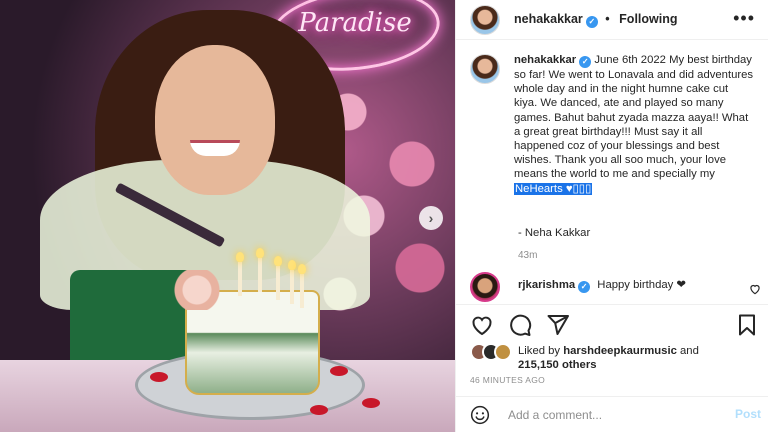 Image resolution: width=768 pixels, height=432 pixels. What do you see at coordinates (554, 233) in the screenshot?
I see `caption-signature: - Neha Kakkar` at bounding box center [554, 233].